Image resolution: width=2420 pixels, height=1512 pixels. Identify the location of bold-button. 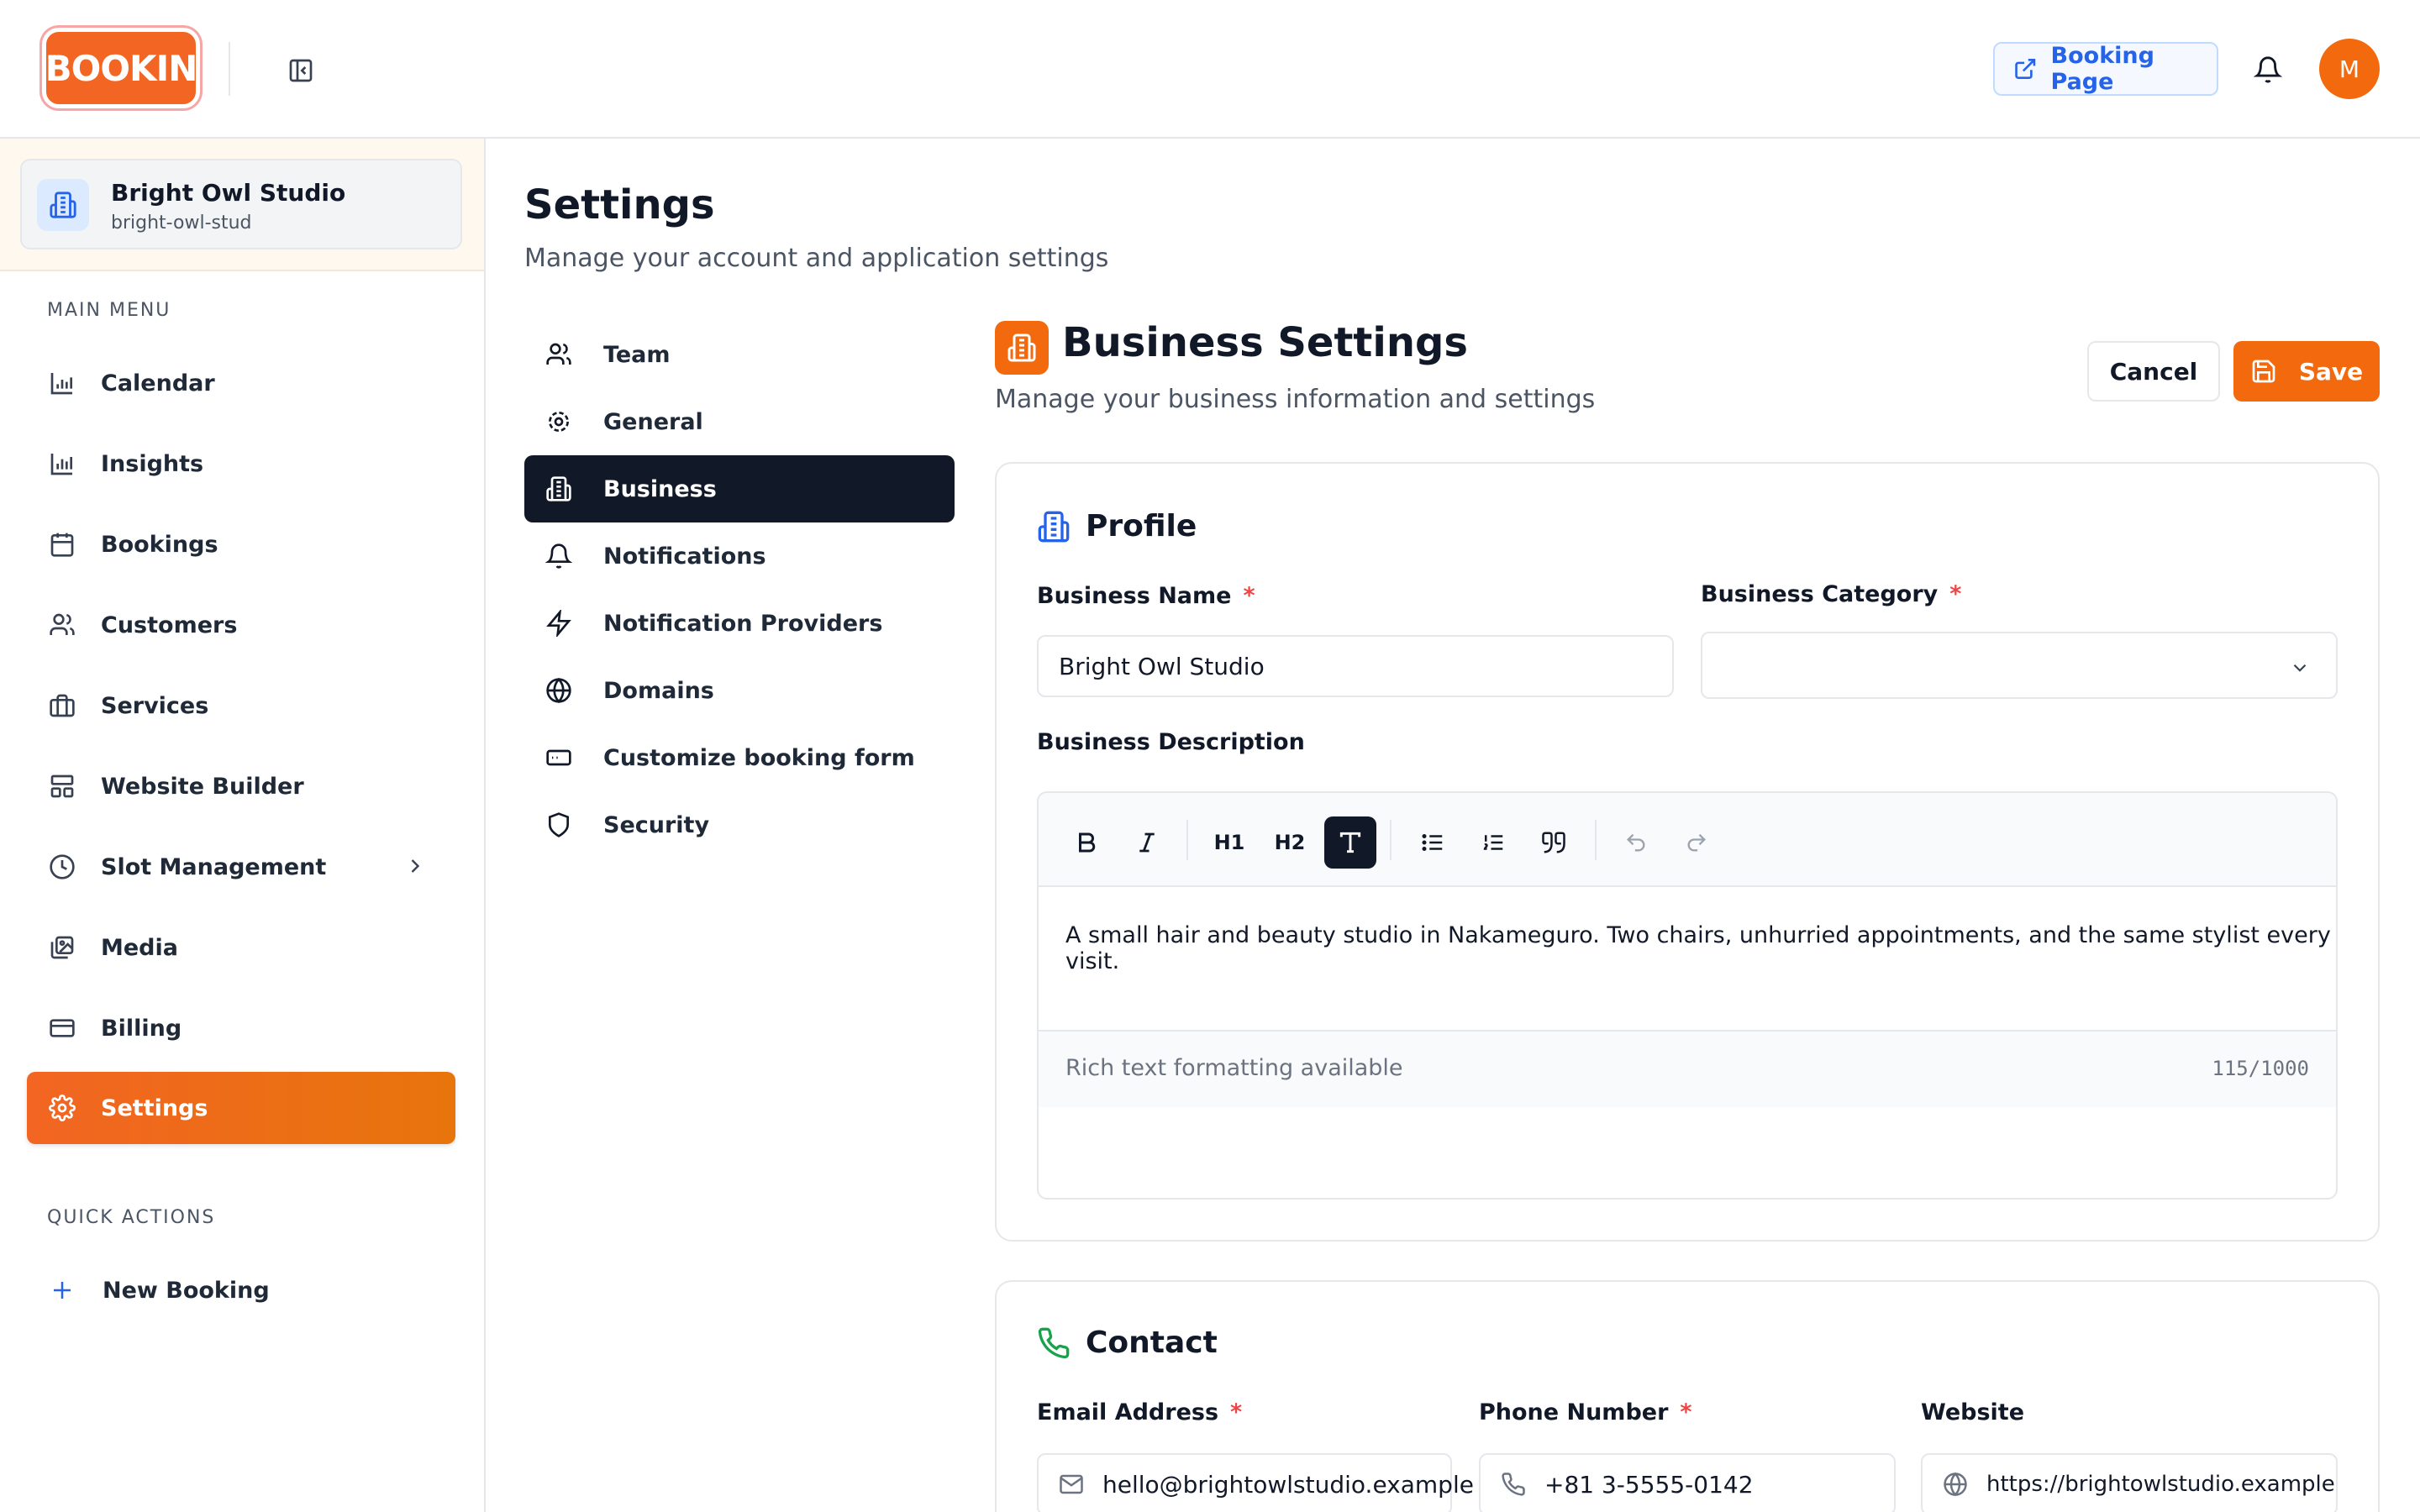
(1086, 842).